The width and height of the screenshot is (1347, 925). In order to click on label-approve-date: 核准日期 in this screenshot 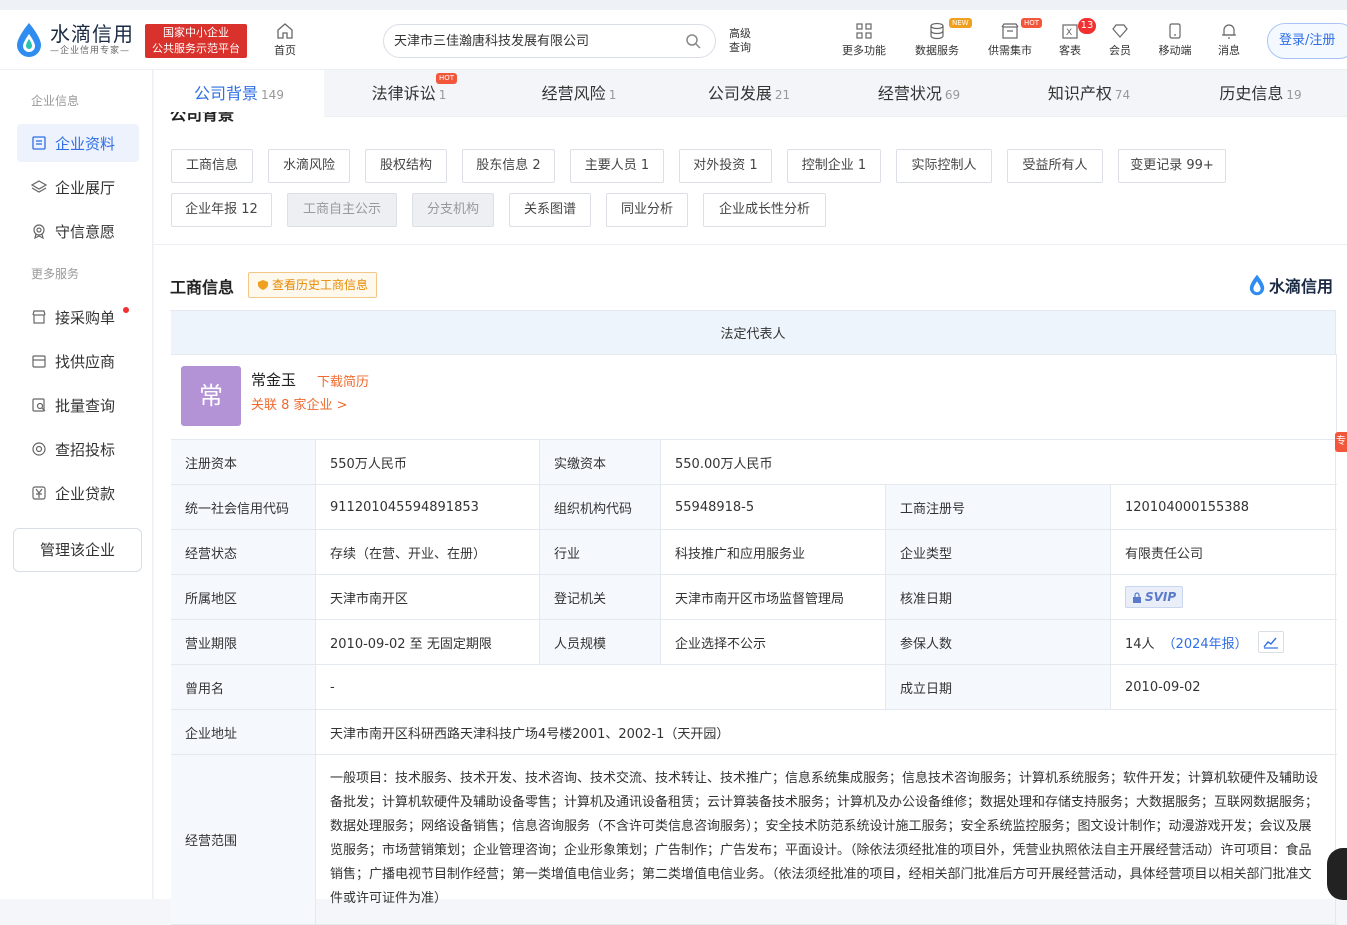, I will do `click(998, 597)`.